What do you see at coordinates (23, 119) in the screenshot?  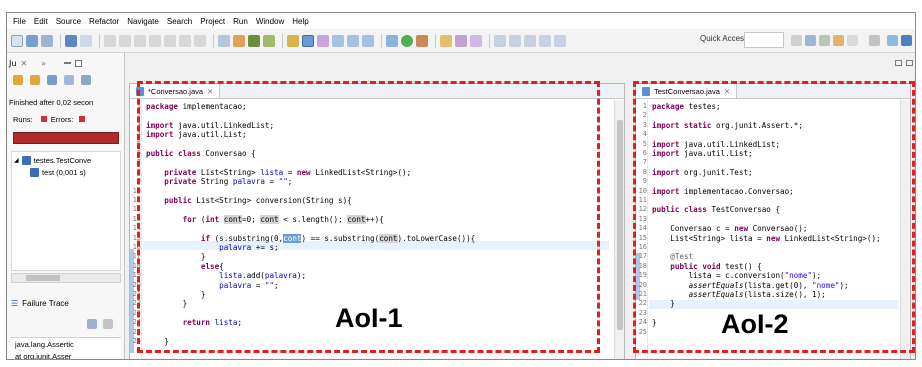 I see `runs-label: Runs:` at bounding box center [23, 119].